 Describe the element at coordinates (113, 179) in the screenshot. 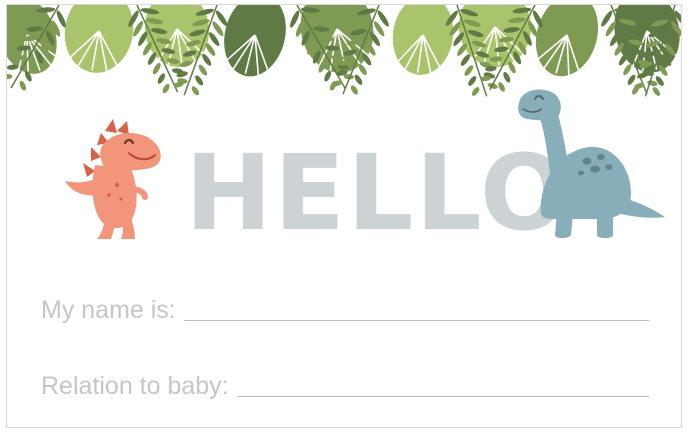

I see `orange-dinosaur-icon` at that location.